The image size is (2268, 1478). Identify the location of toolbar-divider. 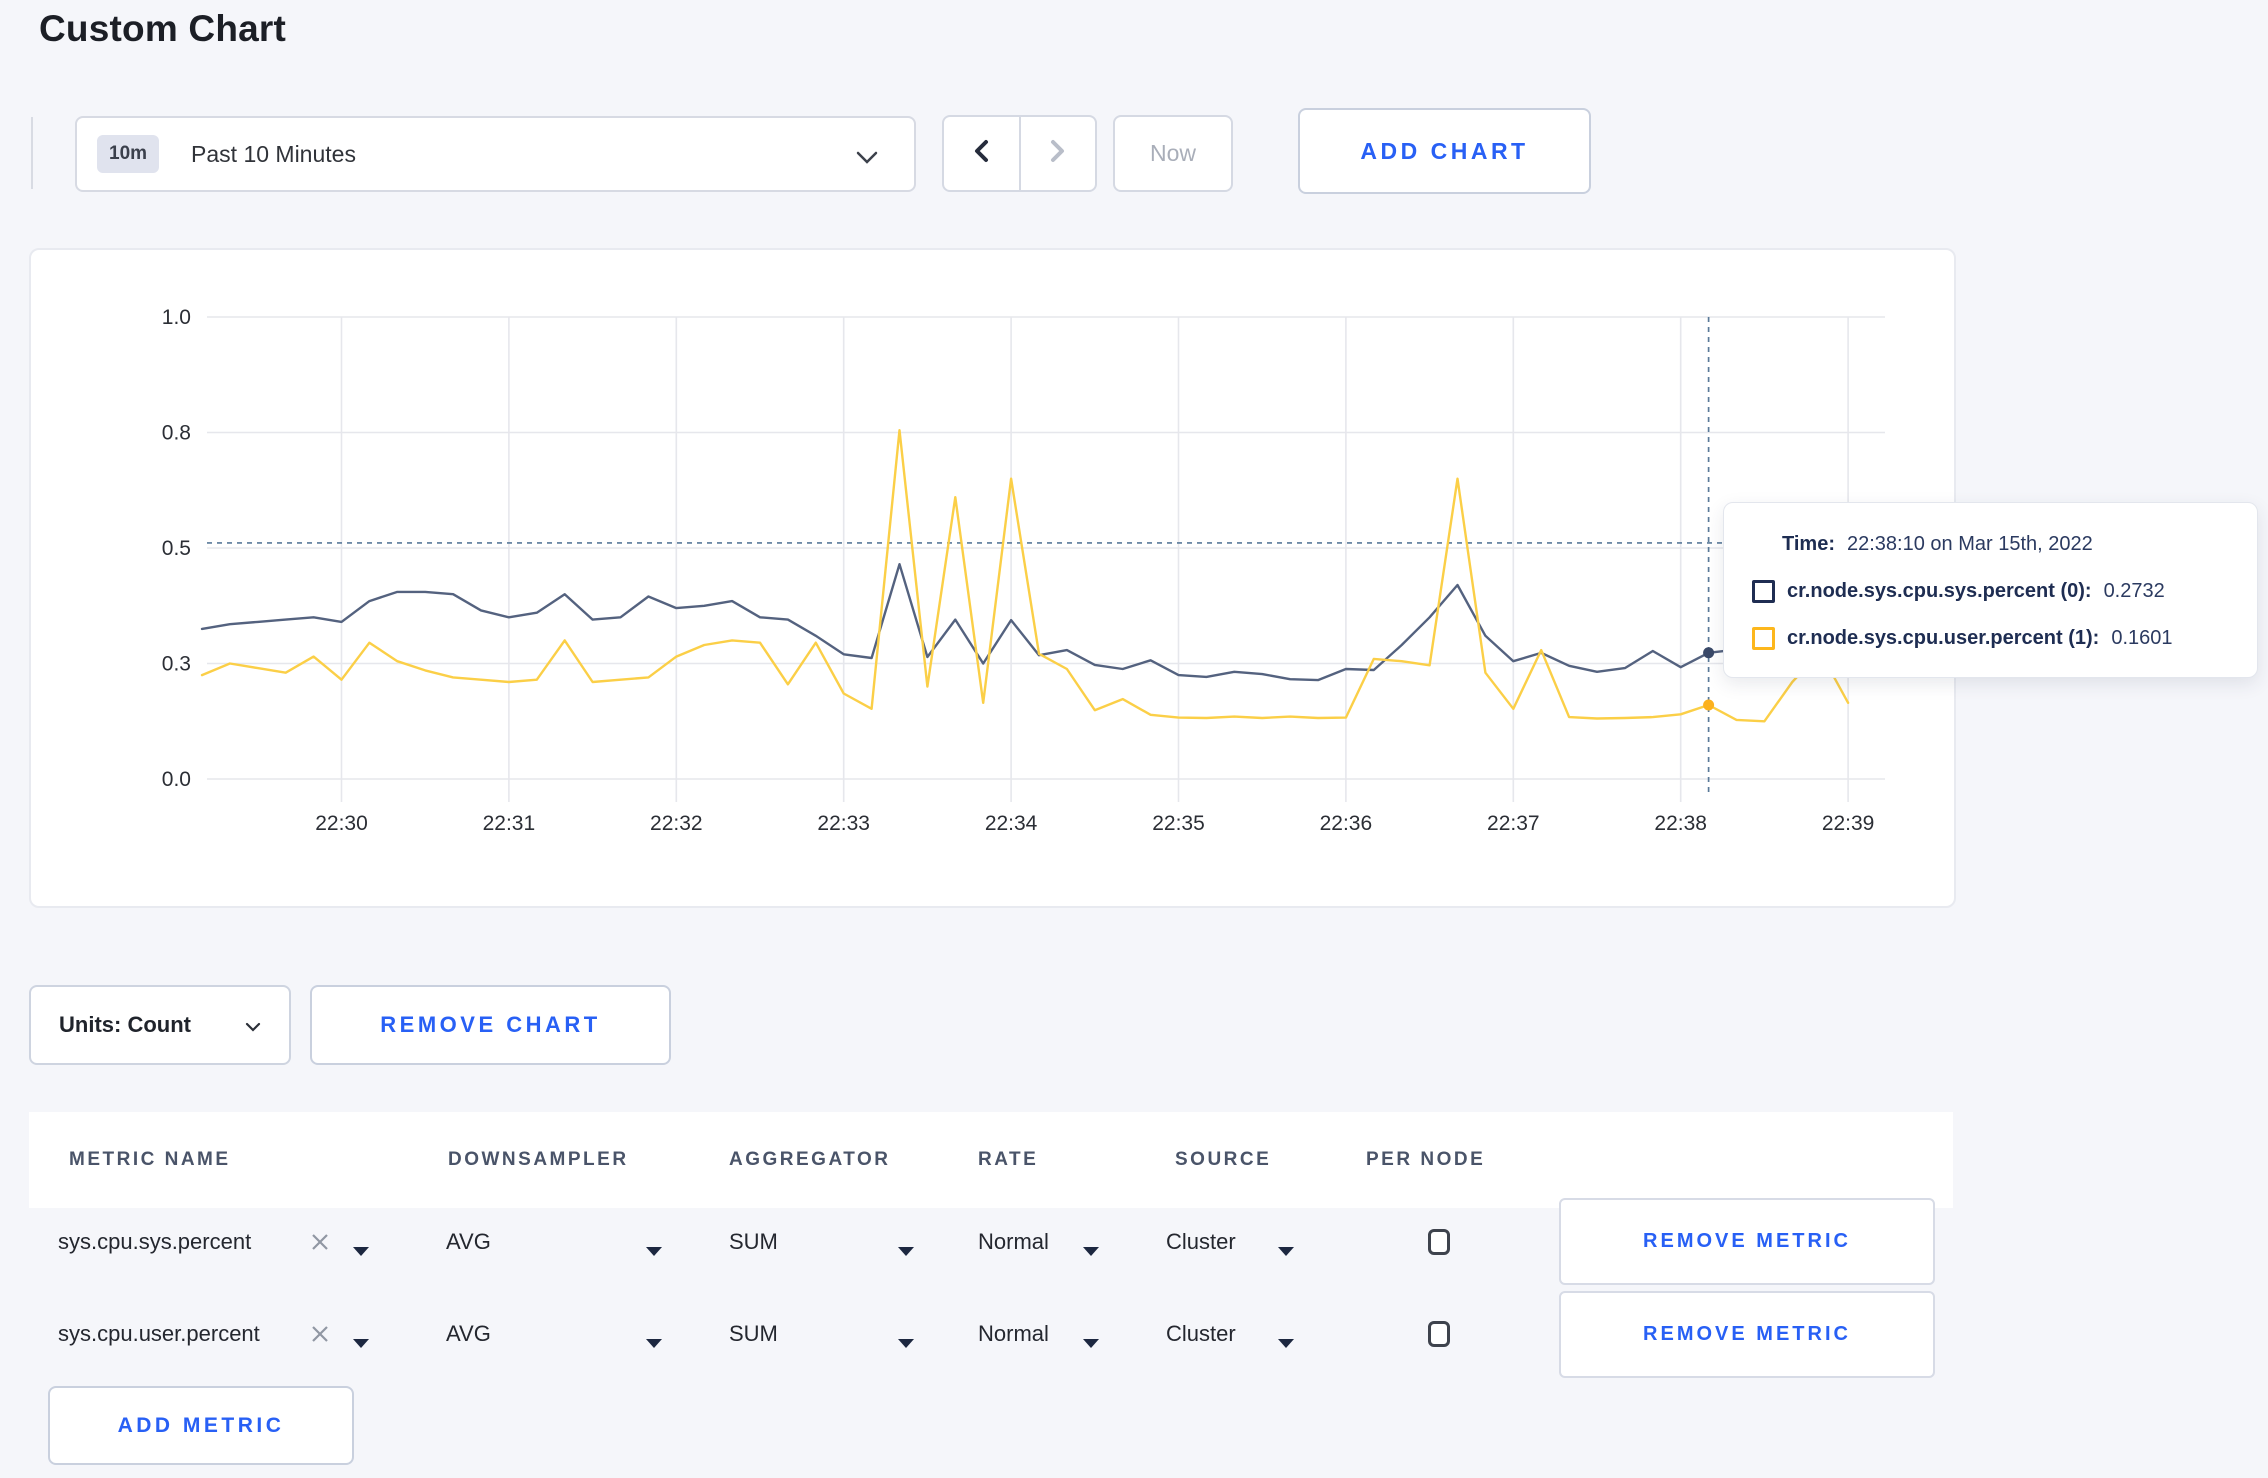
(32, 153).